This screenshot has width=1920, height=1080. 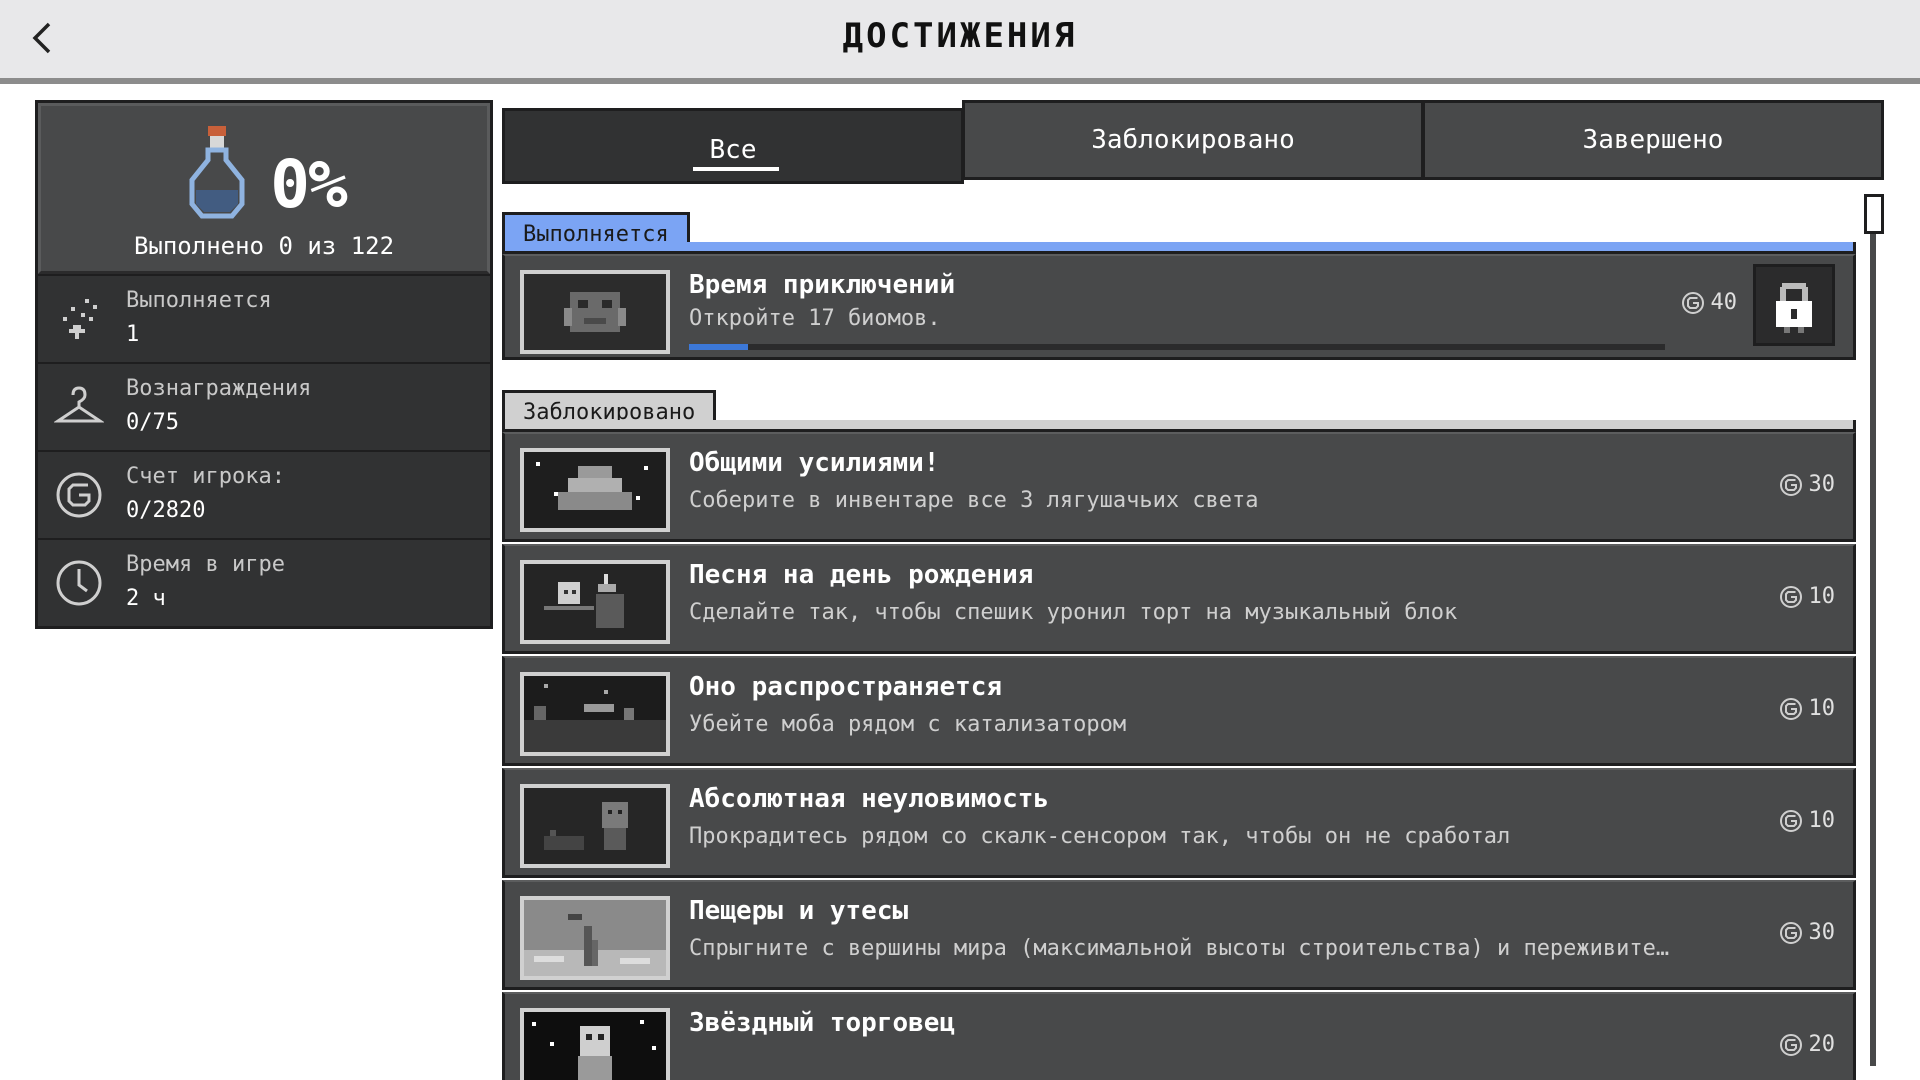 What do you see at coordinates (1179, 411) in the screenshot?
I see `section-header-locked: Заблокировано` at bounding box center [1179, 411].